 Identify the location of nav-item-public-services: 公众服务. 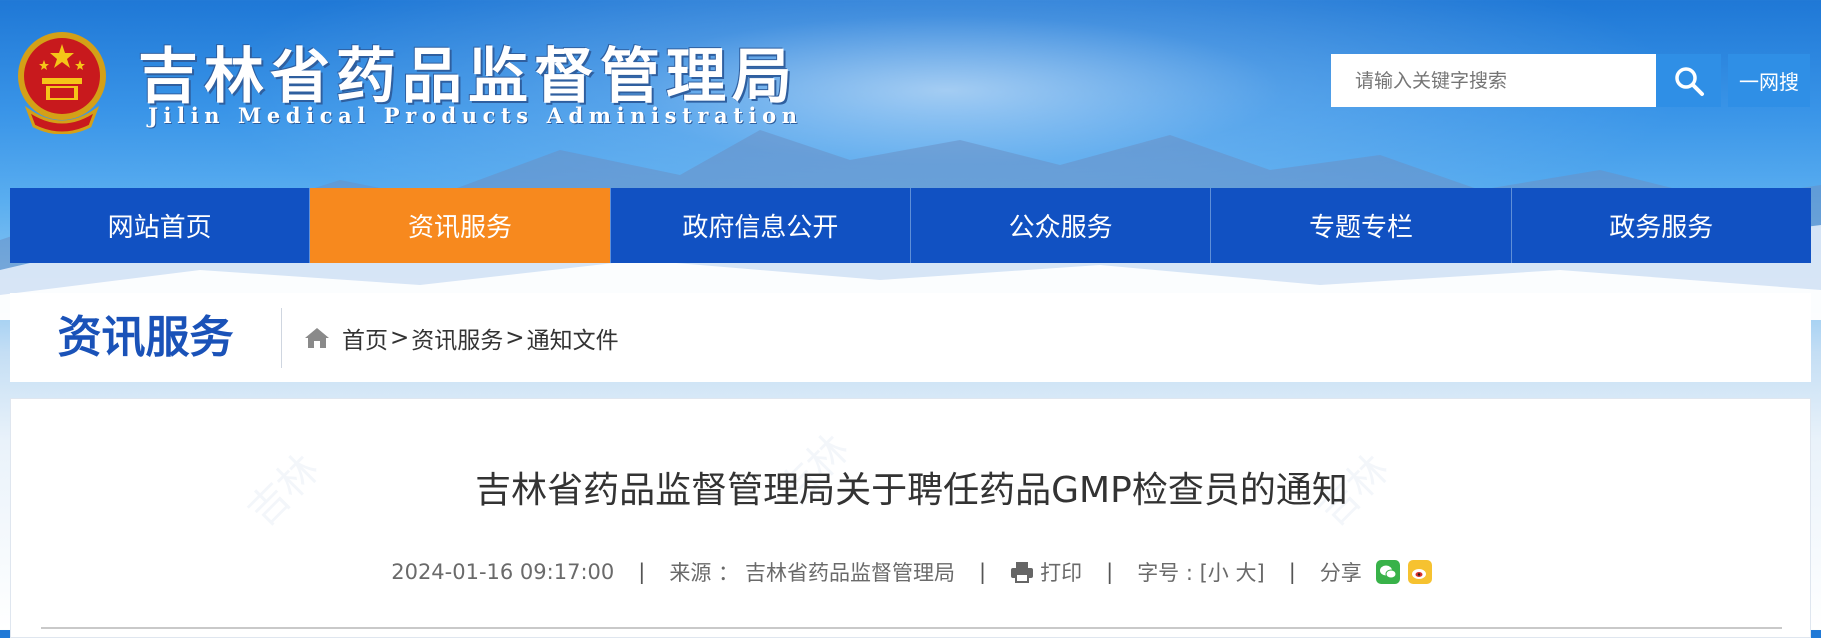
(1061, 225).